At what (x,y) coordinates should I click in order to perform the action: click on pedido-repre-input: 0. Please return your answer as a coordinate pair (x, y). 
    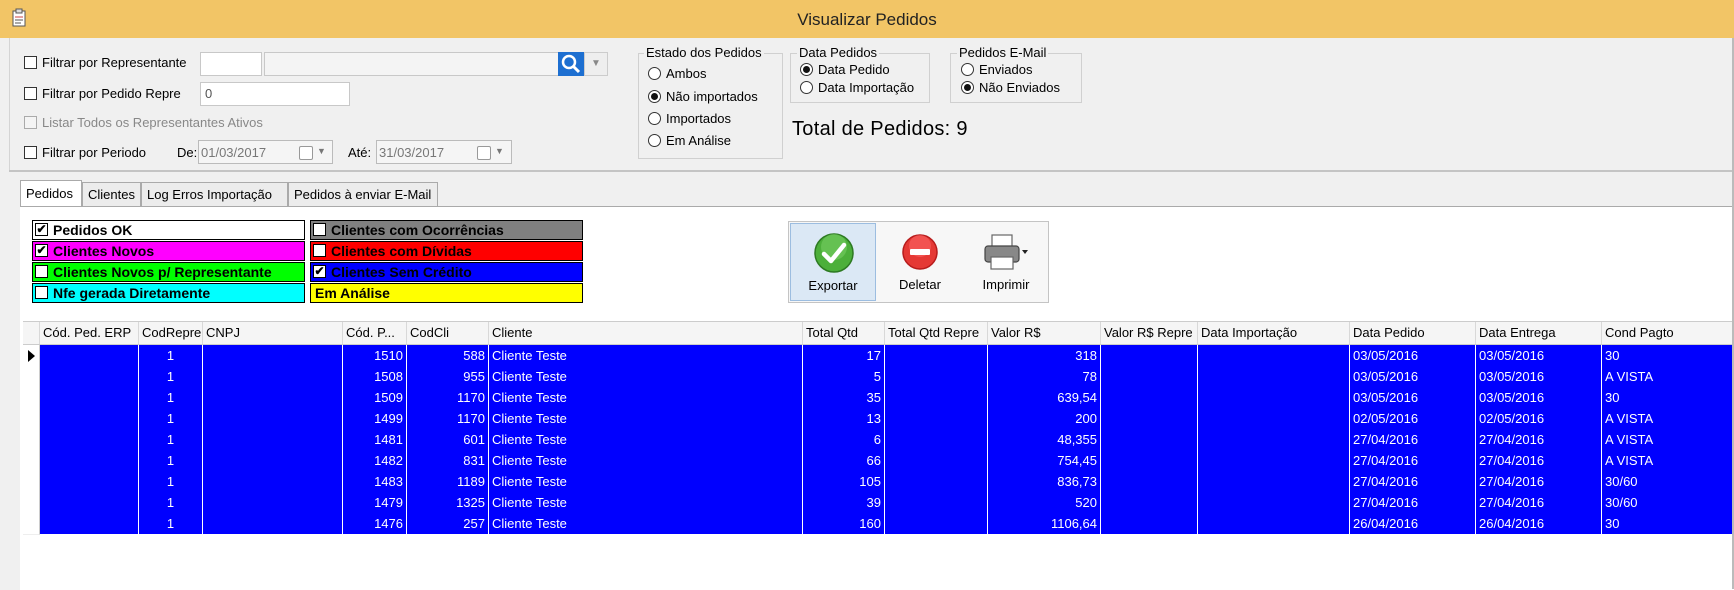
    Looking at the image, I should click on (275, 94).